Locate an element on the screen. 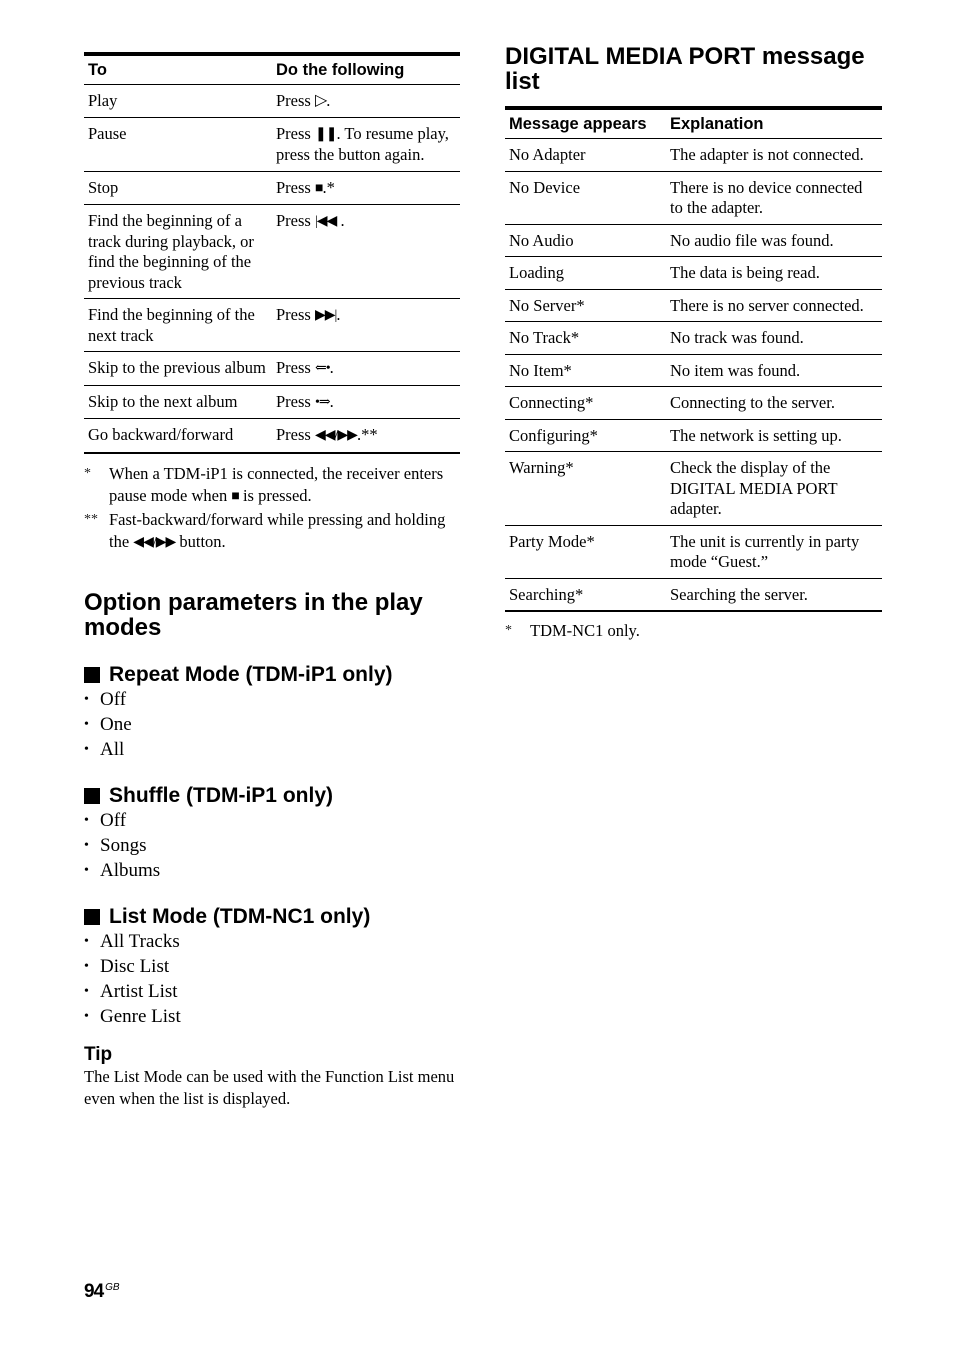 Image resolution: width=954 pixels, height=1352 pixels. next-album-icon: •⇒ is located at coordinates (322, 402).